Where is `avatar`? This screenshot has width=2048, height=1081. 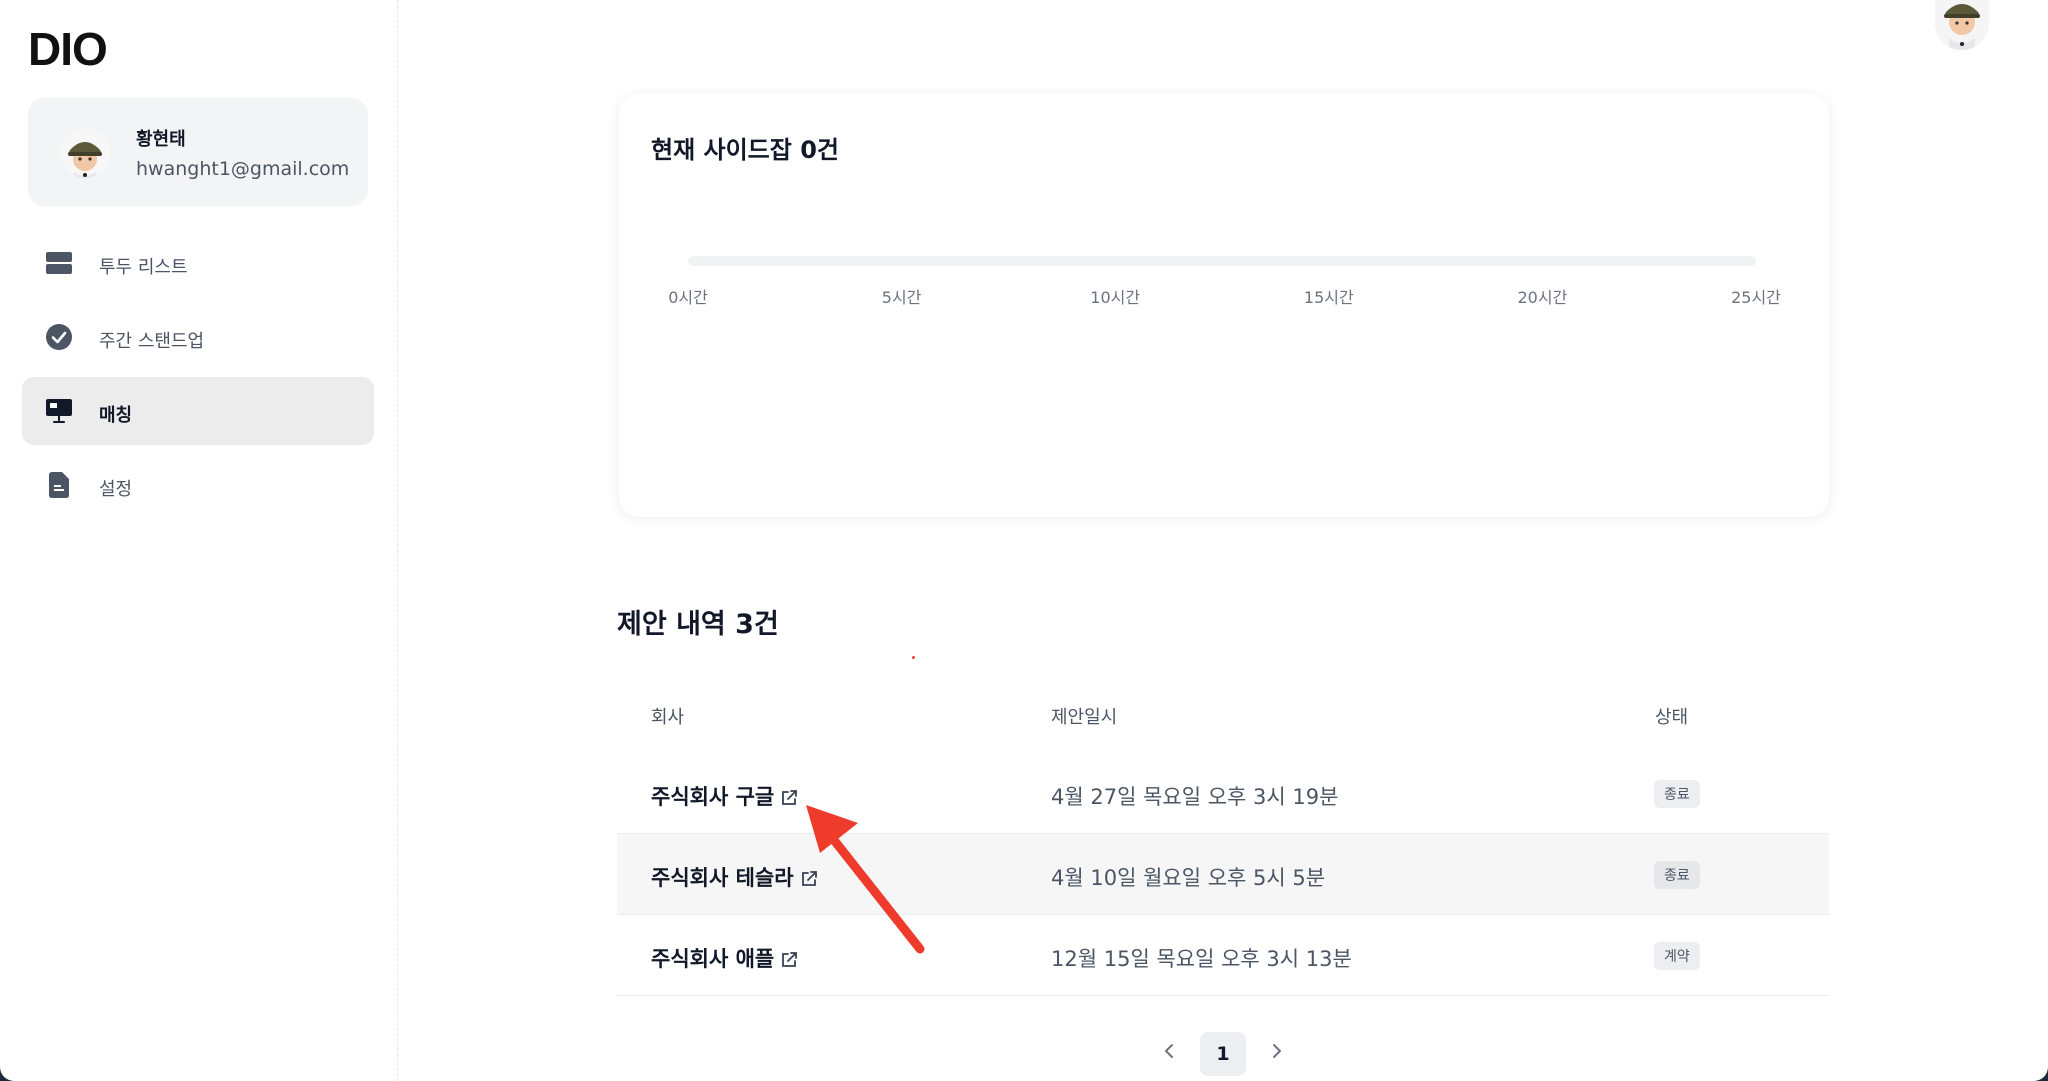 avatar is located at coordinates (85, 153).